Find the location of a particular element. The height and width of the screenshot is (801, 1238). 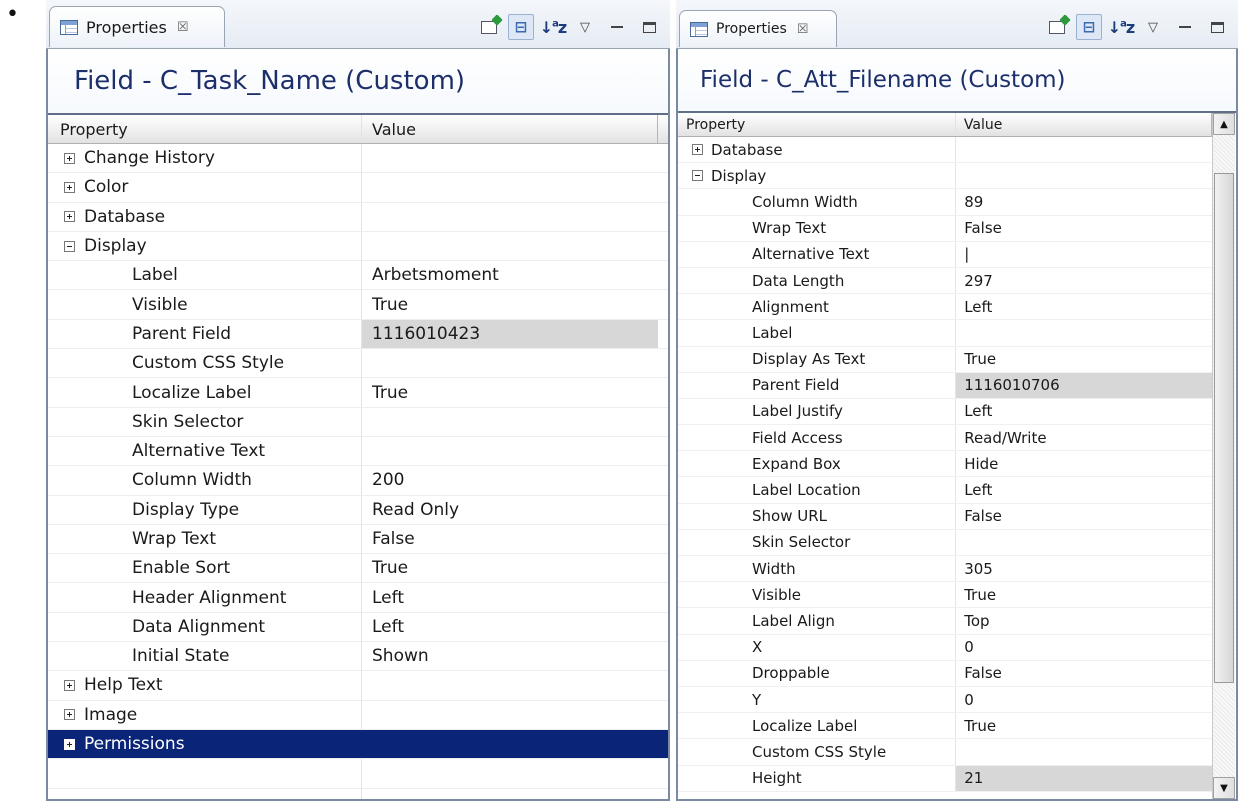

property-row: Label Justify Left is located at coordinates (945, 412).